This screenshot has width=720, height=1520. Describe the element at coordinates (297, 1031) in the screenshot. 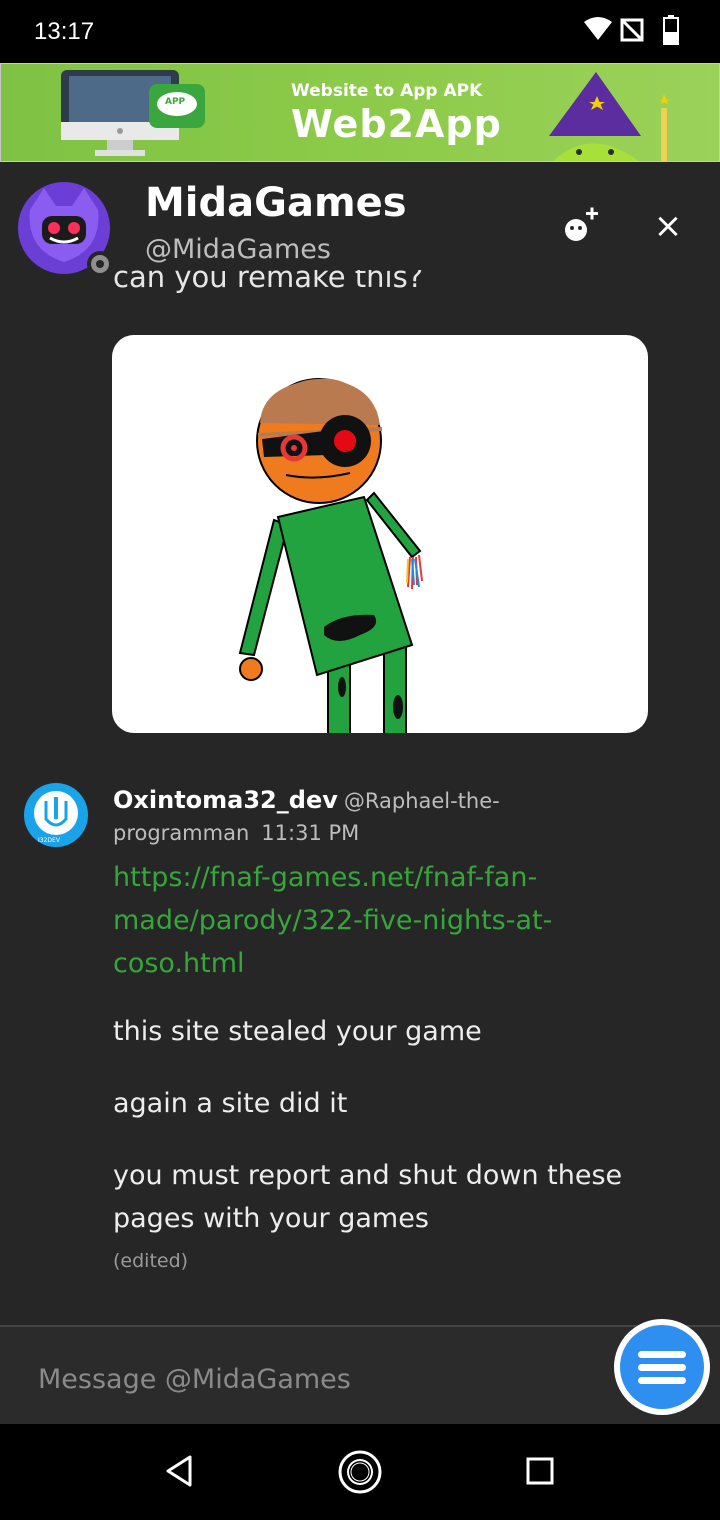

I see `message-paragraph: this site stealed your game` at that location.